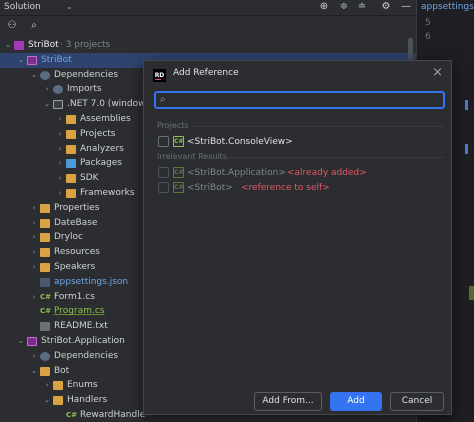  Describe the element at coordinates (192, 156) in the screenshot. I see `section-irrelevant: Irrelevant Results` at that location.